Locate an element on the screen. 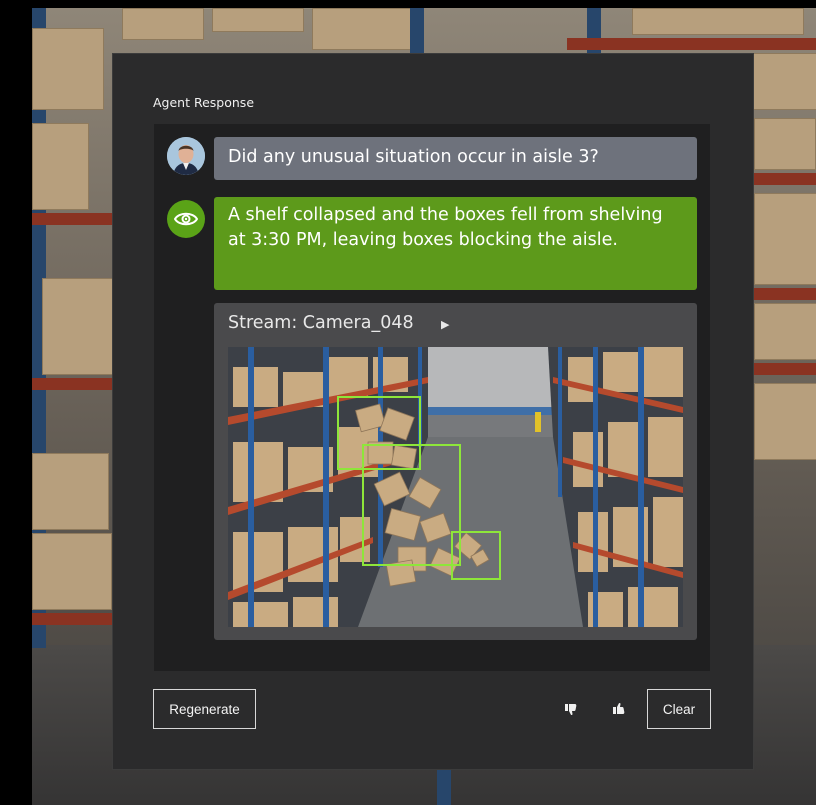 Image resolution: width=816 pixels, height=805 pixels. play-triangle-icon: ▶ is located at coordinates (445, 324).